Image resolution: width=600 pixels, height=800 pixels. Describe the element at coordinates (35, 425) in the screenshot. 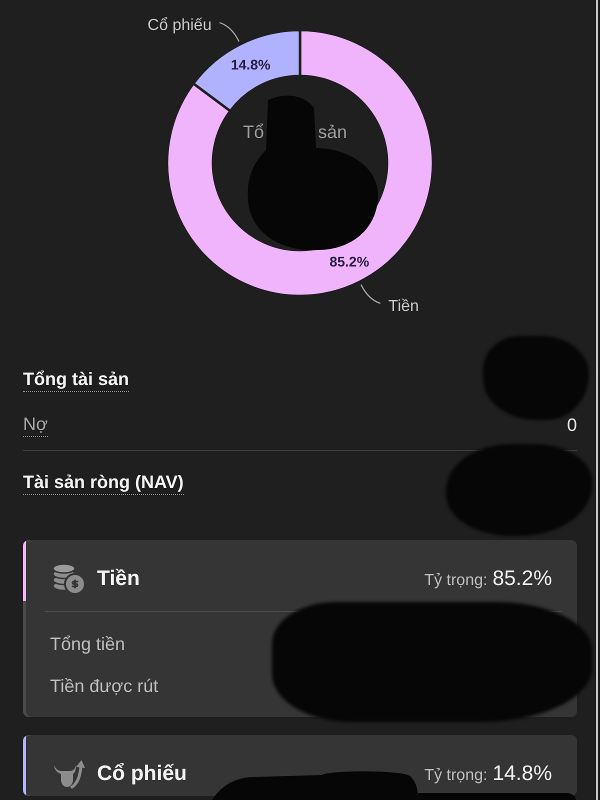

I see `summary-label: Nợ` at that location.